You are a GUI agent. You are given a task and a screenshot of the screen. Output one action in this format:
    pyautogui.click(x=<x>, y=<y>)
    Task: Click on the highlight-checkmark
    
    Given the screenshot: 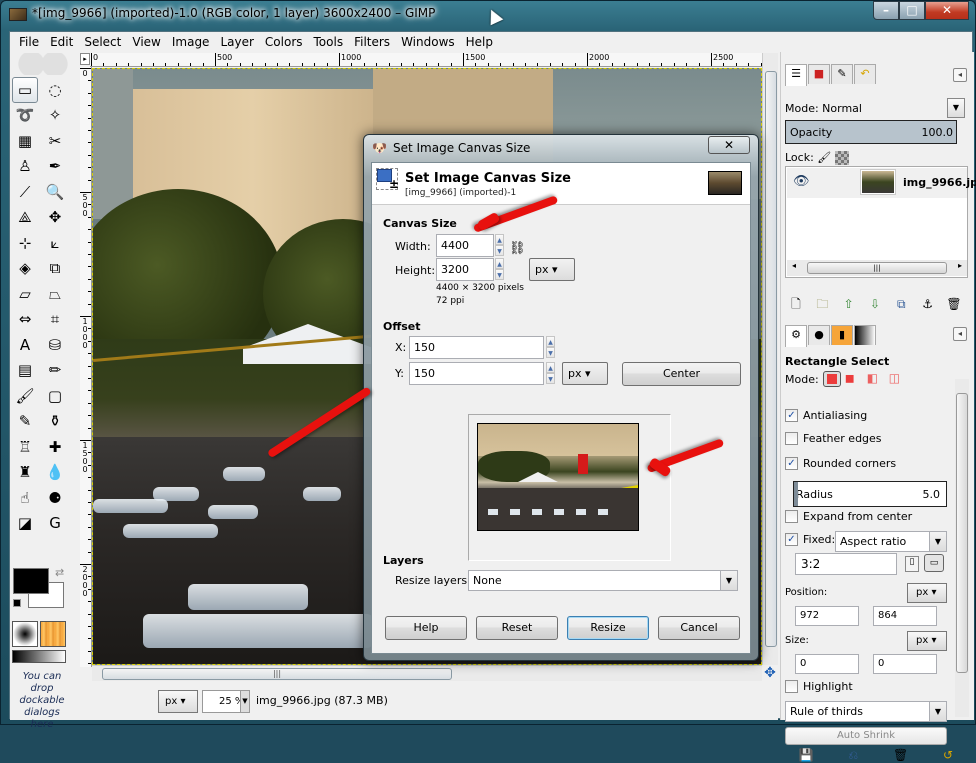 What is the action you would take?
    pyautogui.click(x=791, y=686)
    